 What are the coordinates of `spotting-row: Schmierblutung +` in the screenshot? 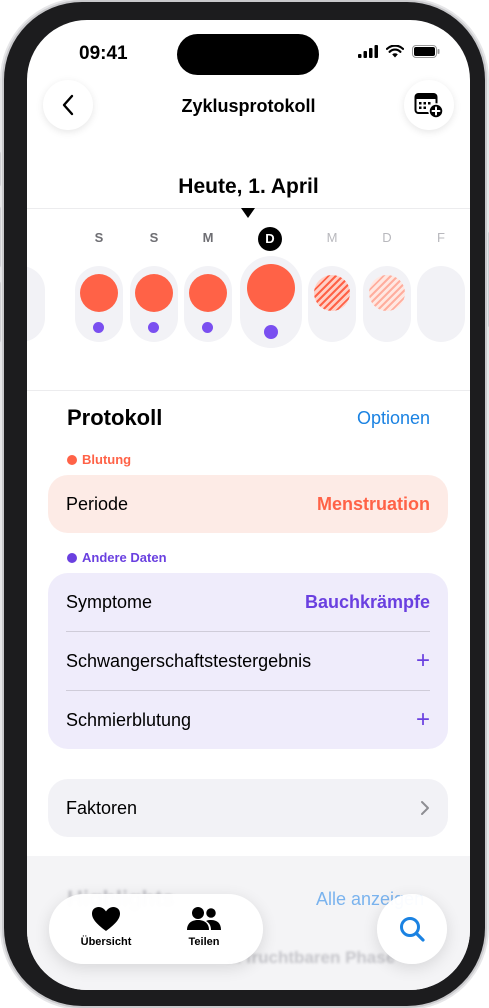 It's located at (248, 720).